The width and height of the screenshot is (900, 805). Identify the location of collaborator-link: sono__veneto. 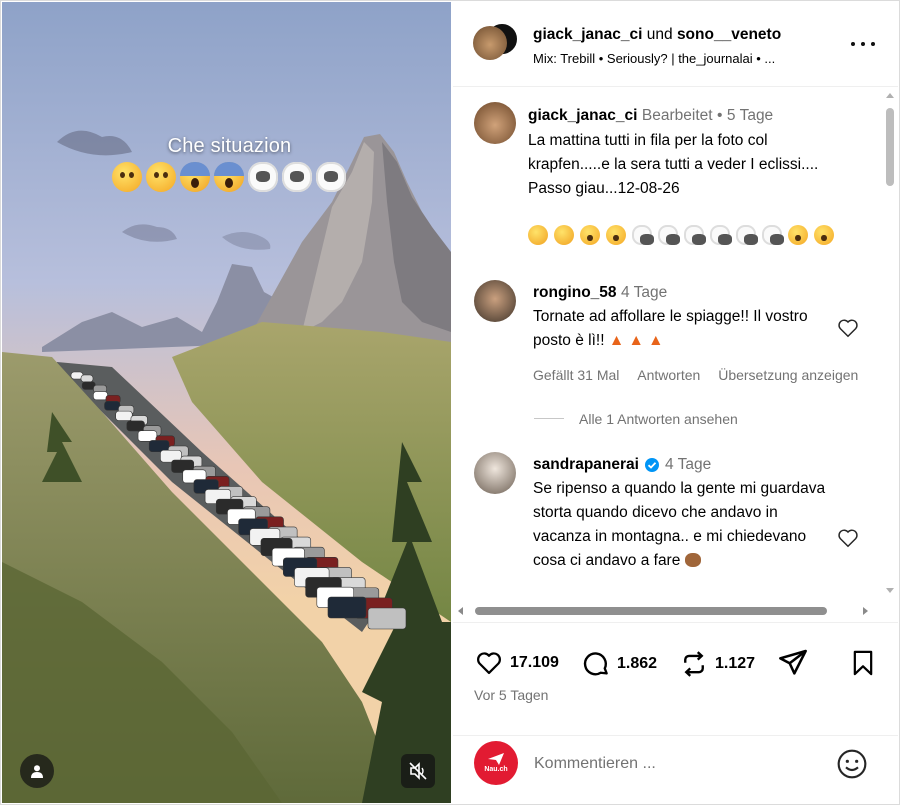
(729, 34).